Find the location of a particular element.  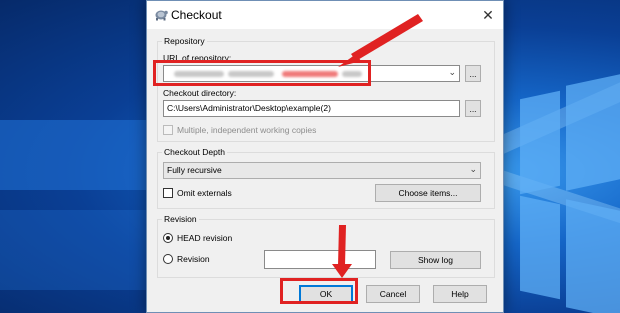

annotation-arrow-ok is located at coordinates (342, 245).